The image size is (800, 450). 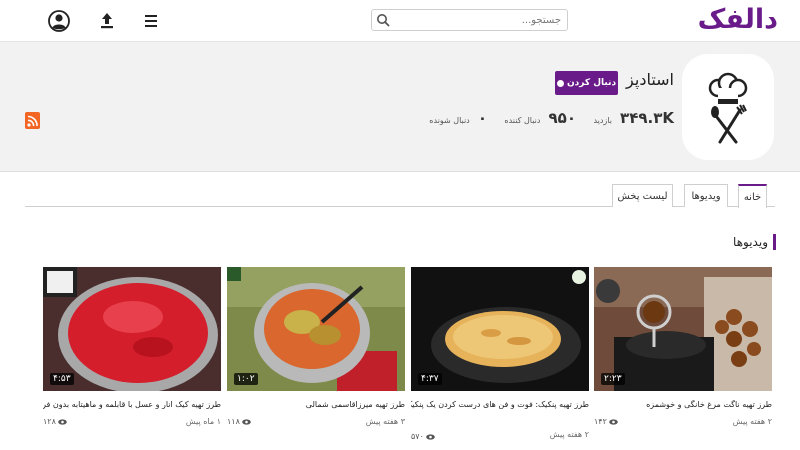 What do you see at coordinates (600, 421) in the screenshot?
I see `video-views-count: ۱۴۲` at bounding box center [600, 421].